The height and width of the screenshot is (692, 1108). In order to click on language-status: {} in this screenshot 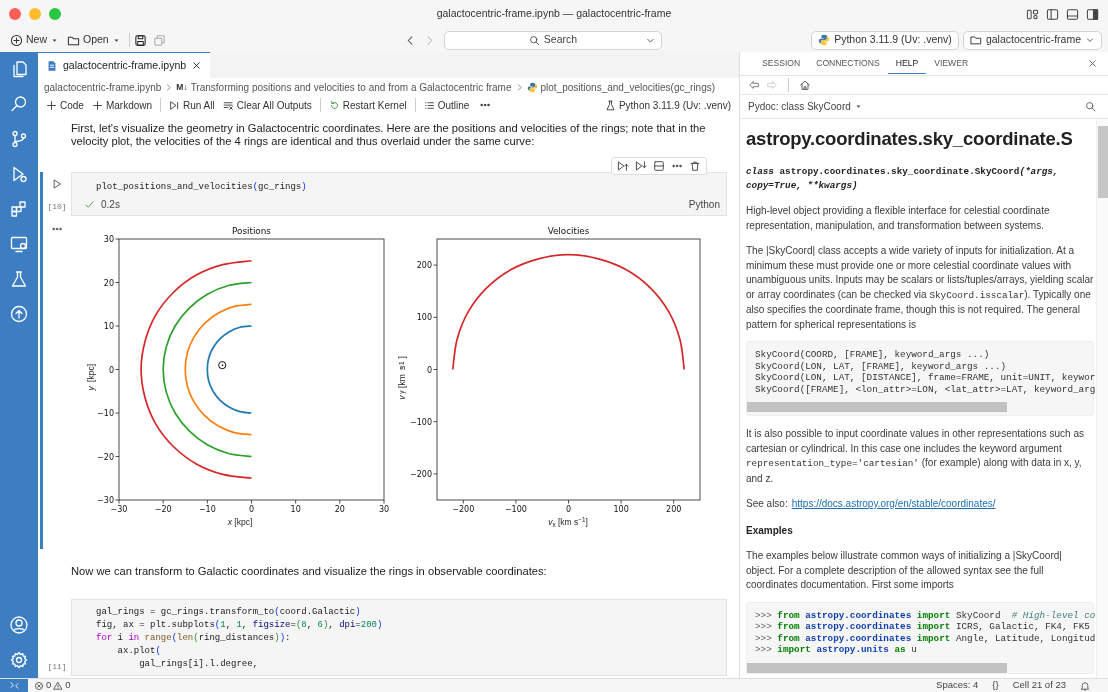, I will do `click(995, 685)`.